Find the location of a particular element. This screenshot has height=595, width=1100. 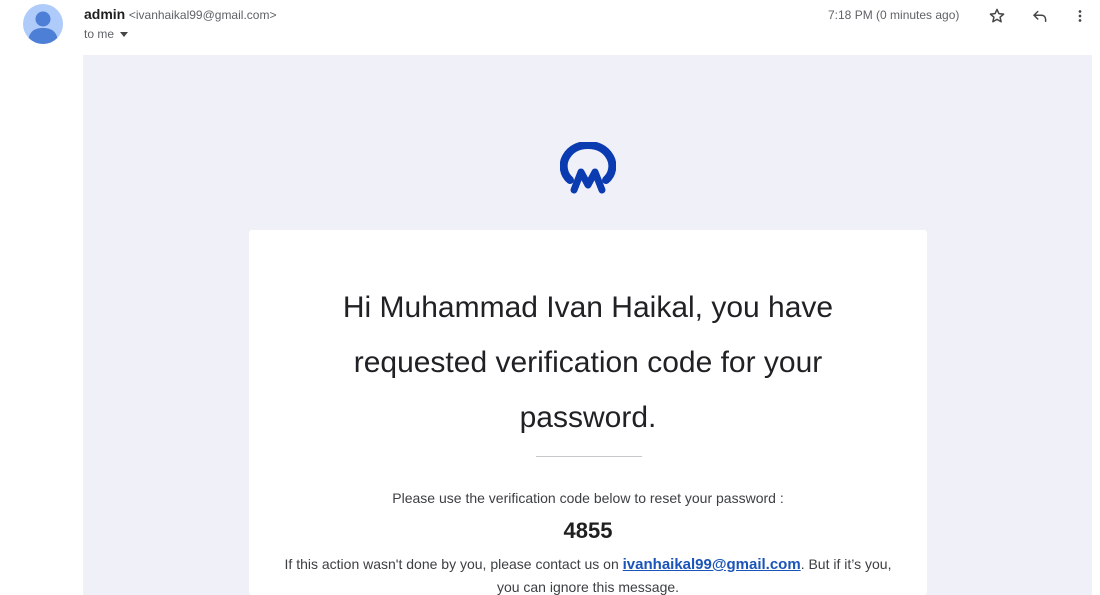

caret-down-icon is located at coordinates (124, 34).